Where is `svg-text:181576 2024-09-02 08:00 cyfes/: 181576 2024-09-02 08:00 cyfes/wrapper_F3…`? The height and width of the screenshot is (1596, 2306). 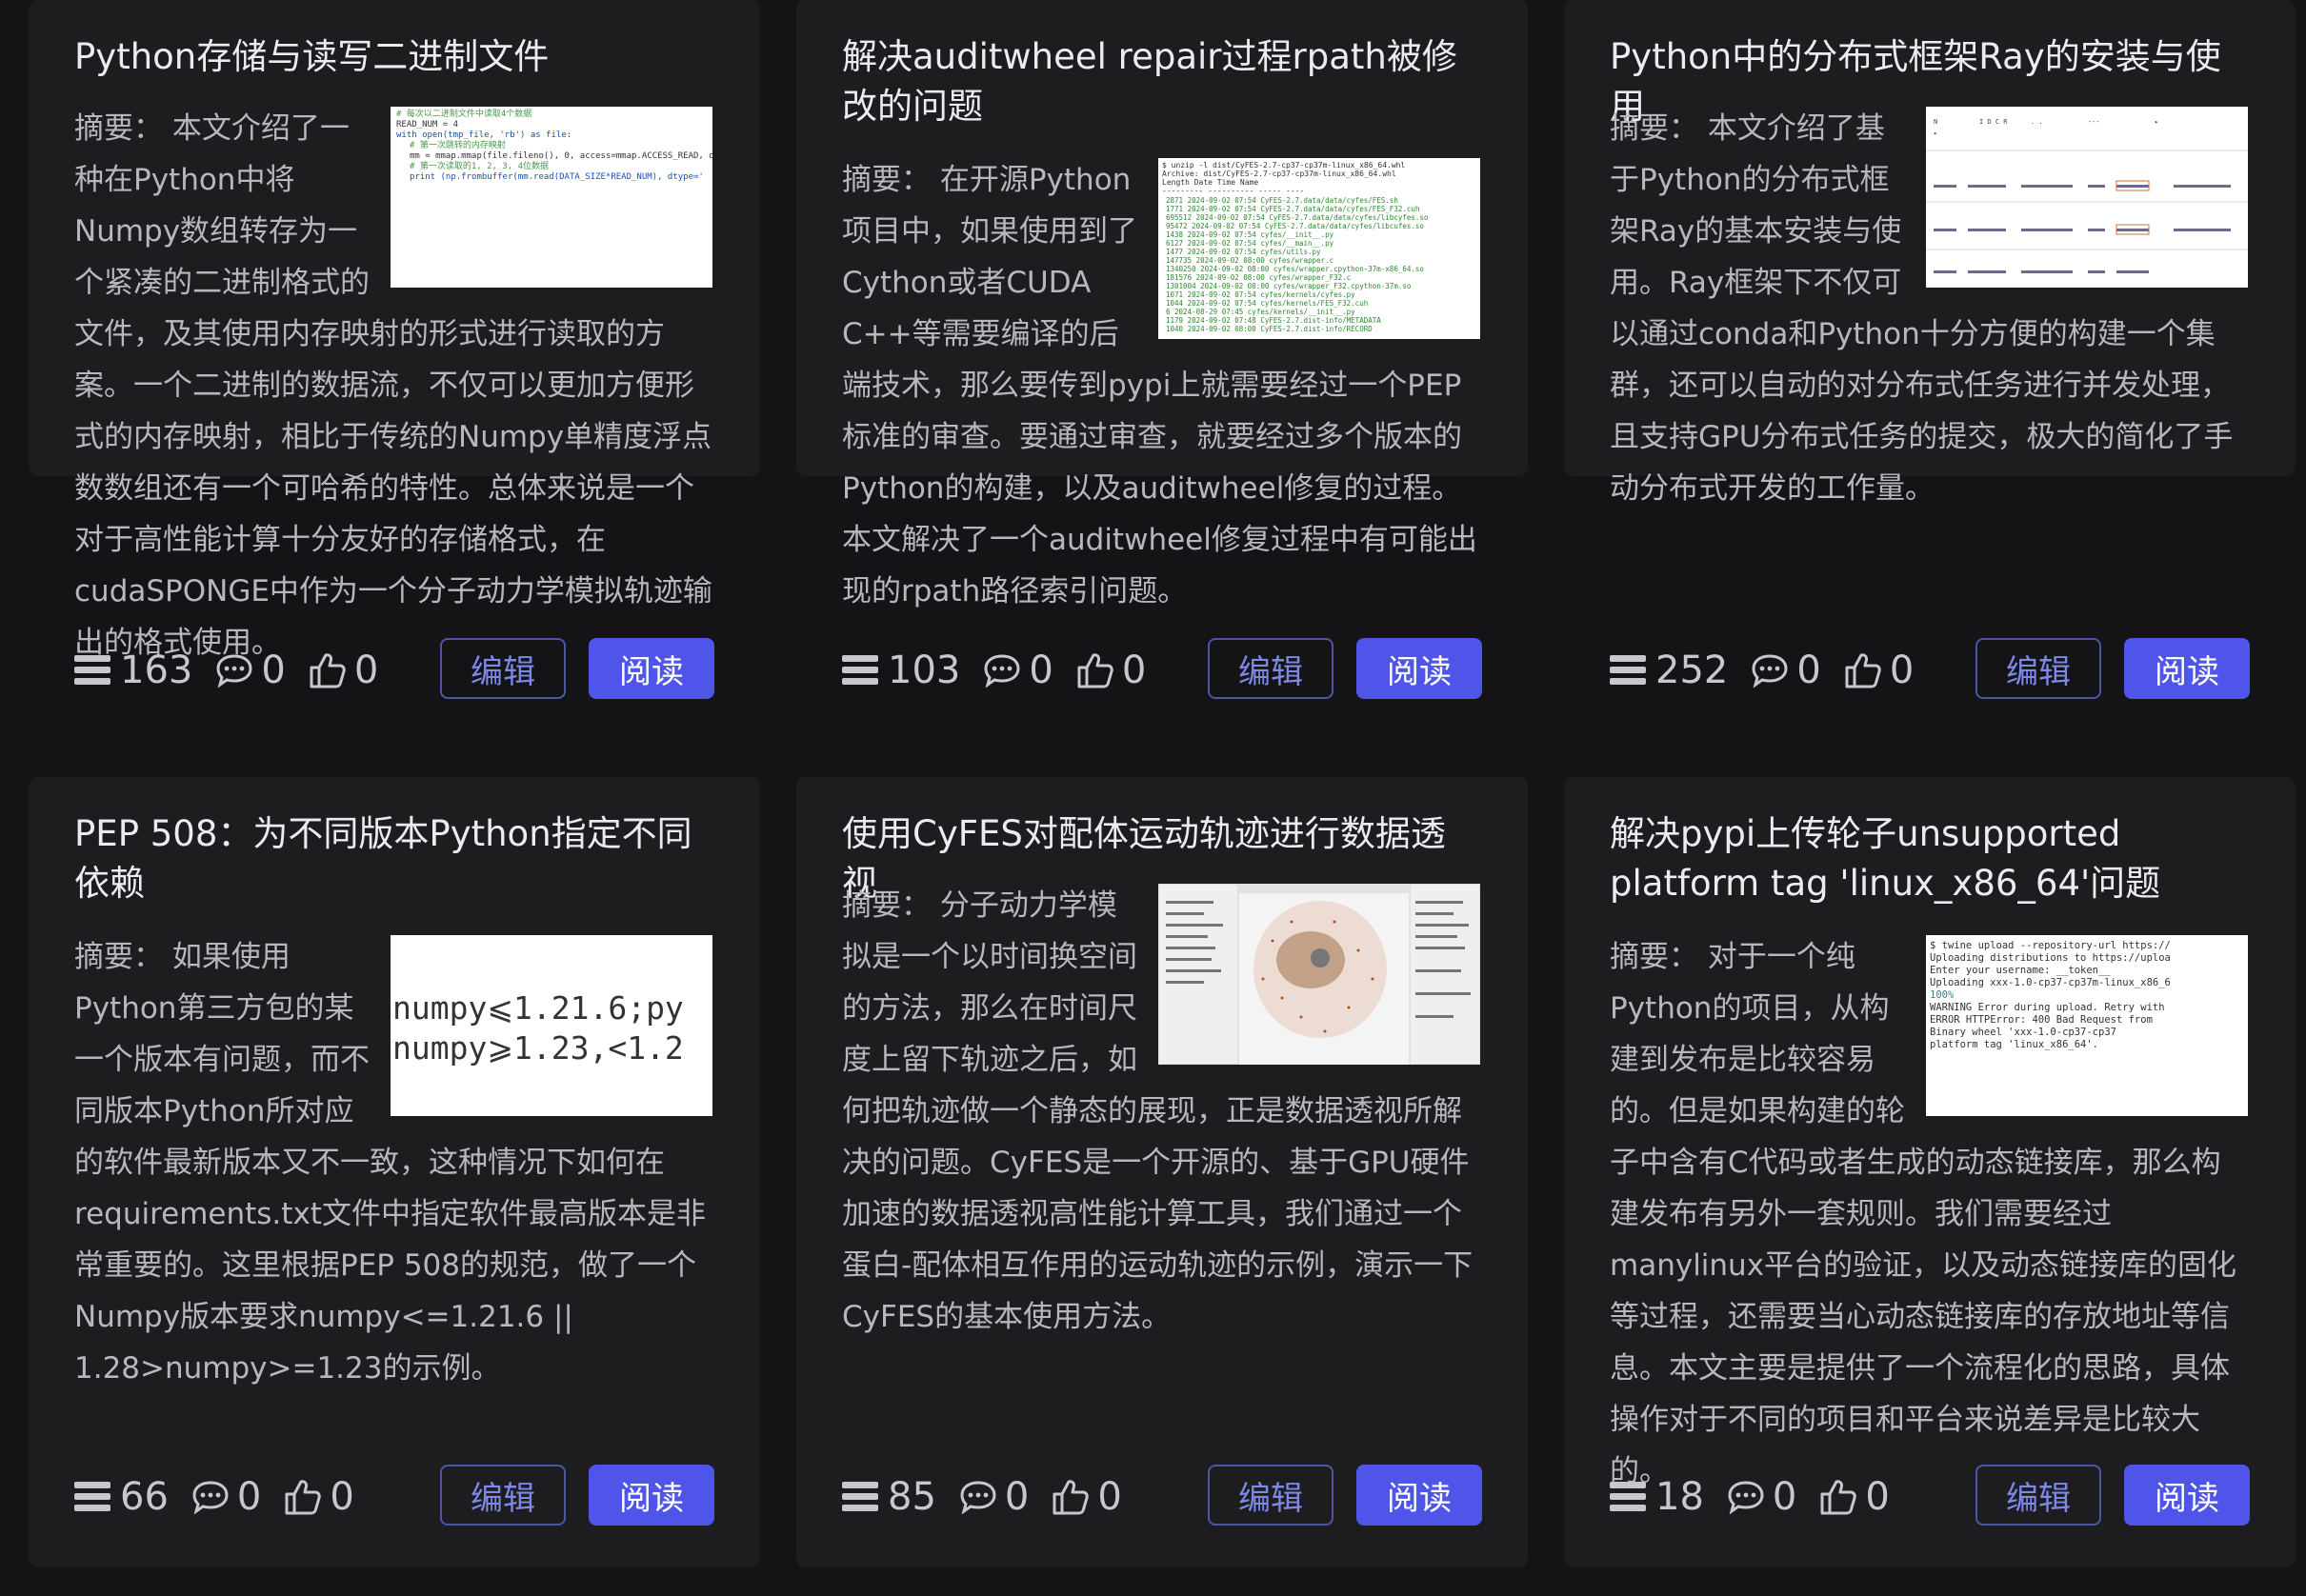
svg-text:181576 2024-09-02 08:00 cyfes/: 181576 2024-09-02 08:00 cyfes/wrapper_F3… is located at coordinates (1258, 277).